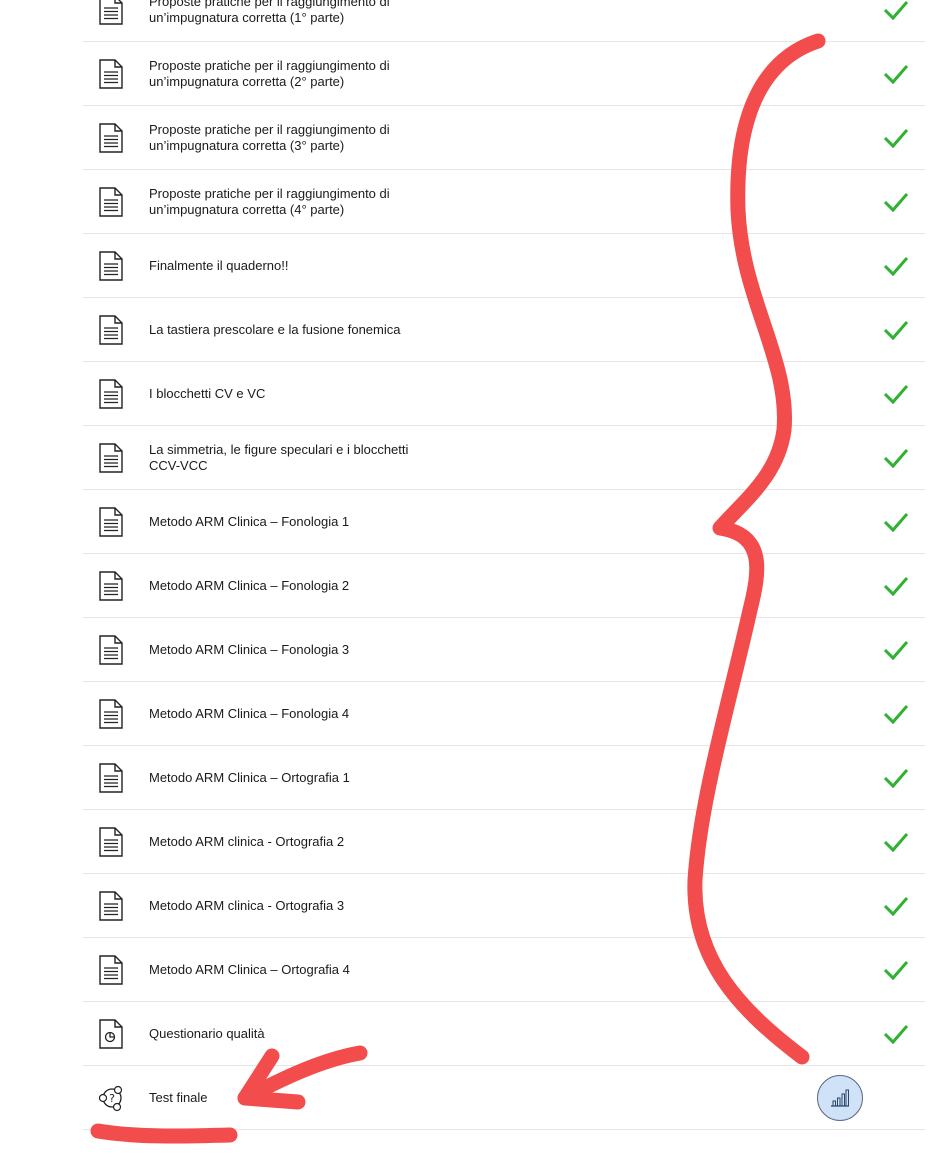 This screenshot has height=1168, width=935. I want to click on lesson-row: Metodo ARM Clinica – Fonologia 4, so click(504, 714).